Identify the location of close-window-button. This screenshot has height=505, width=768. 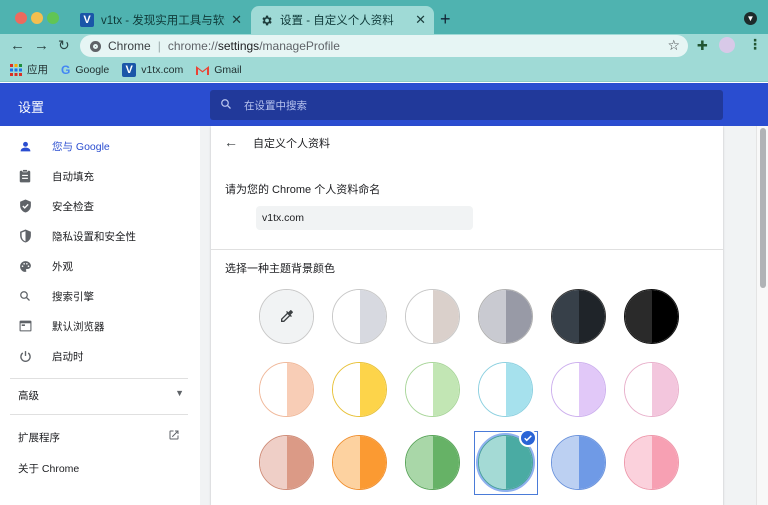
(21, 18).